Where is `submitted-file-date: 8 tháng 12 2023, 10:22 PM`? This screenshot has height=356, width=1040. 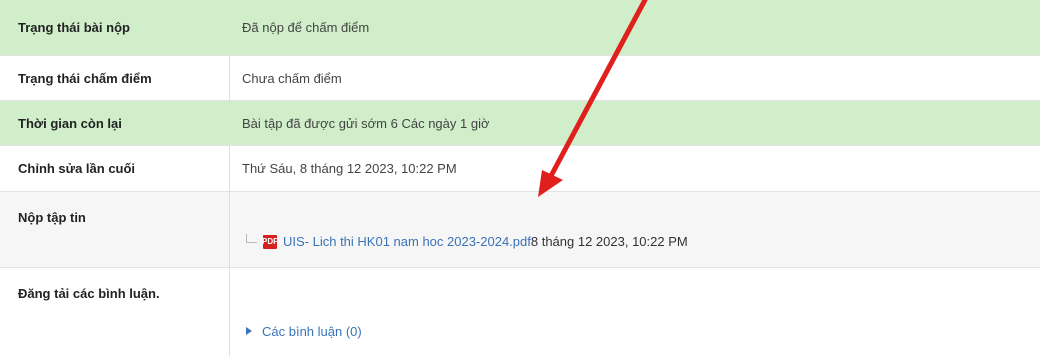 submitted-file-date: 8 tháng 12 2023, 10:22 PM is located at coordinates (609, 241).